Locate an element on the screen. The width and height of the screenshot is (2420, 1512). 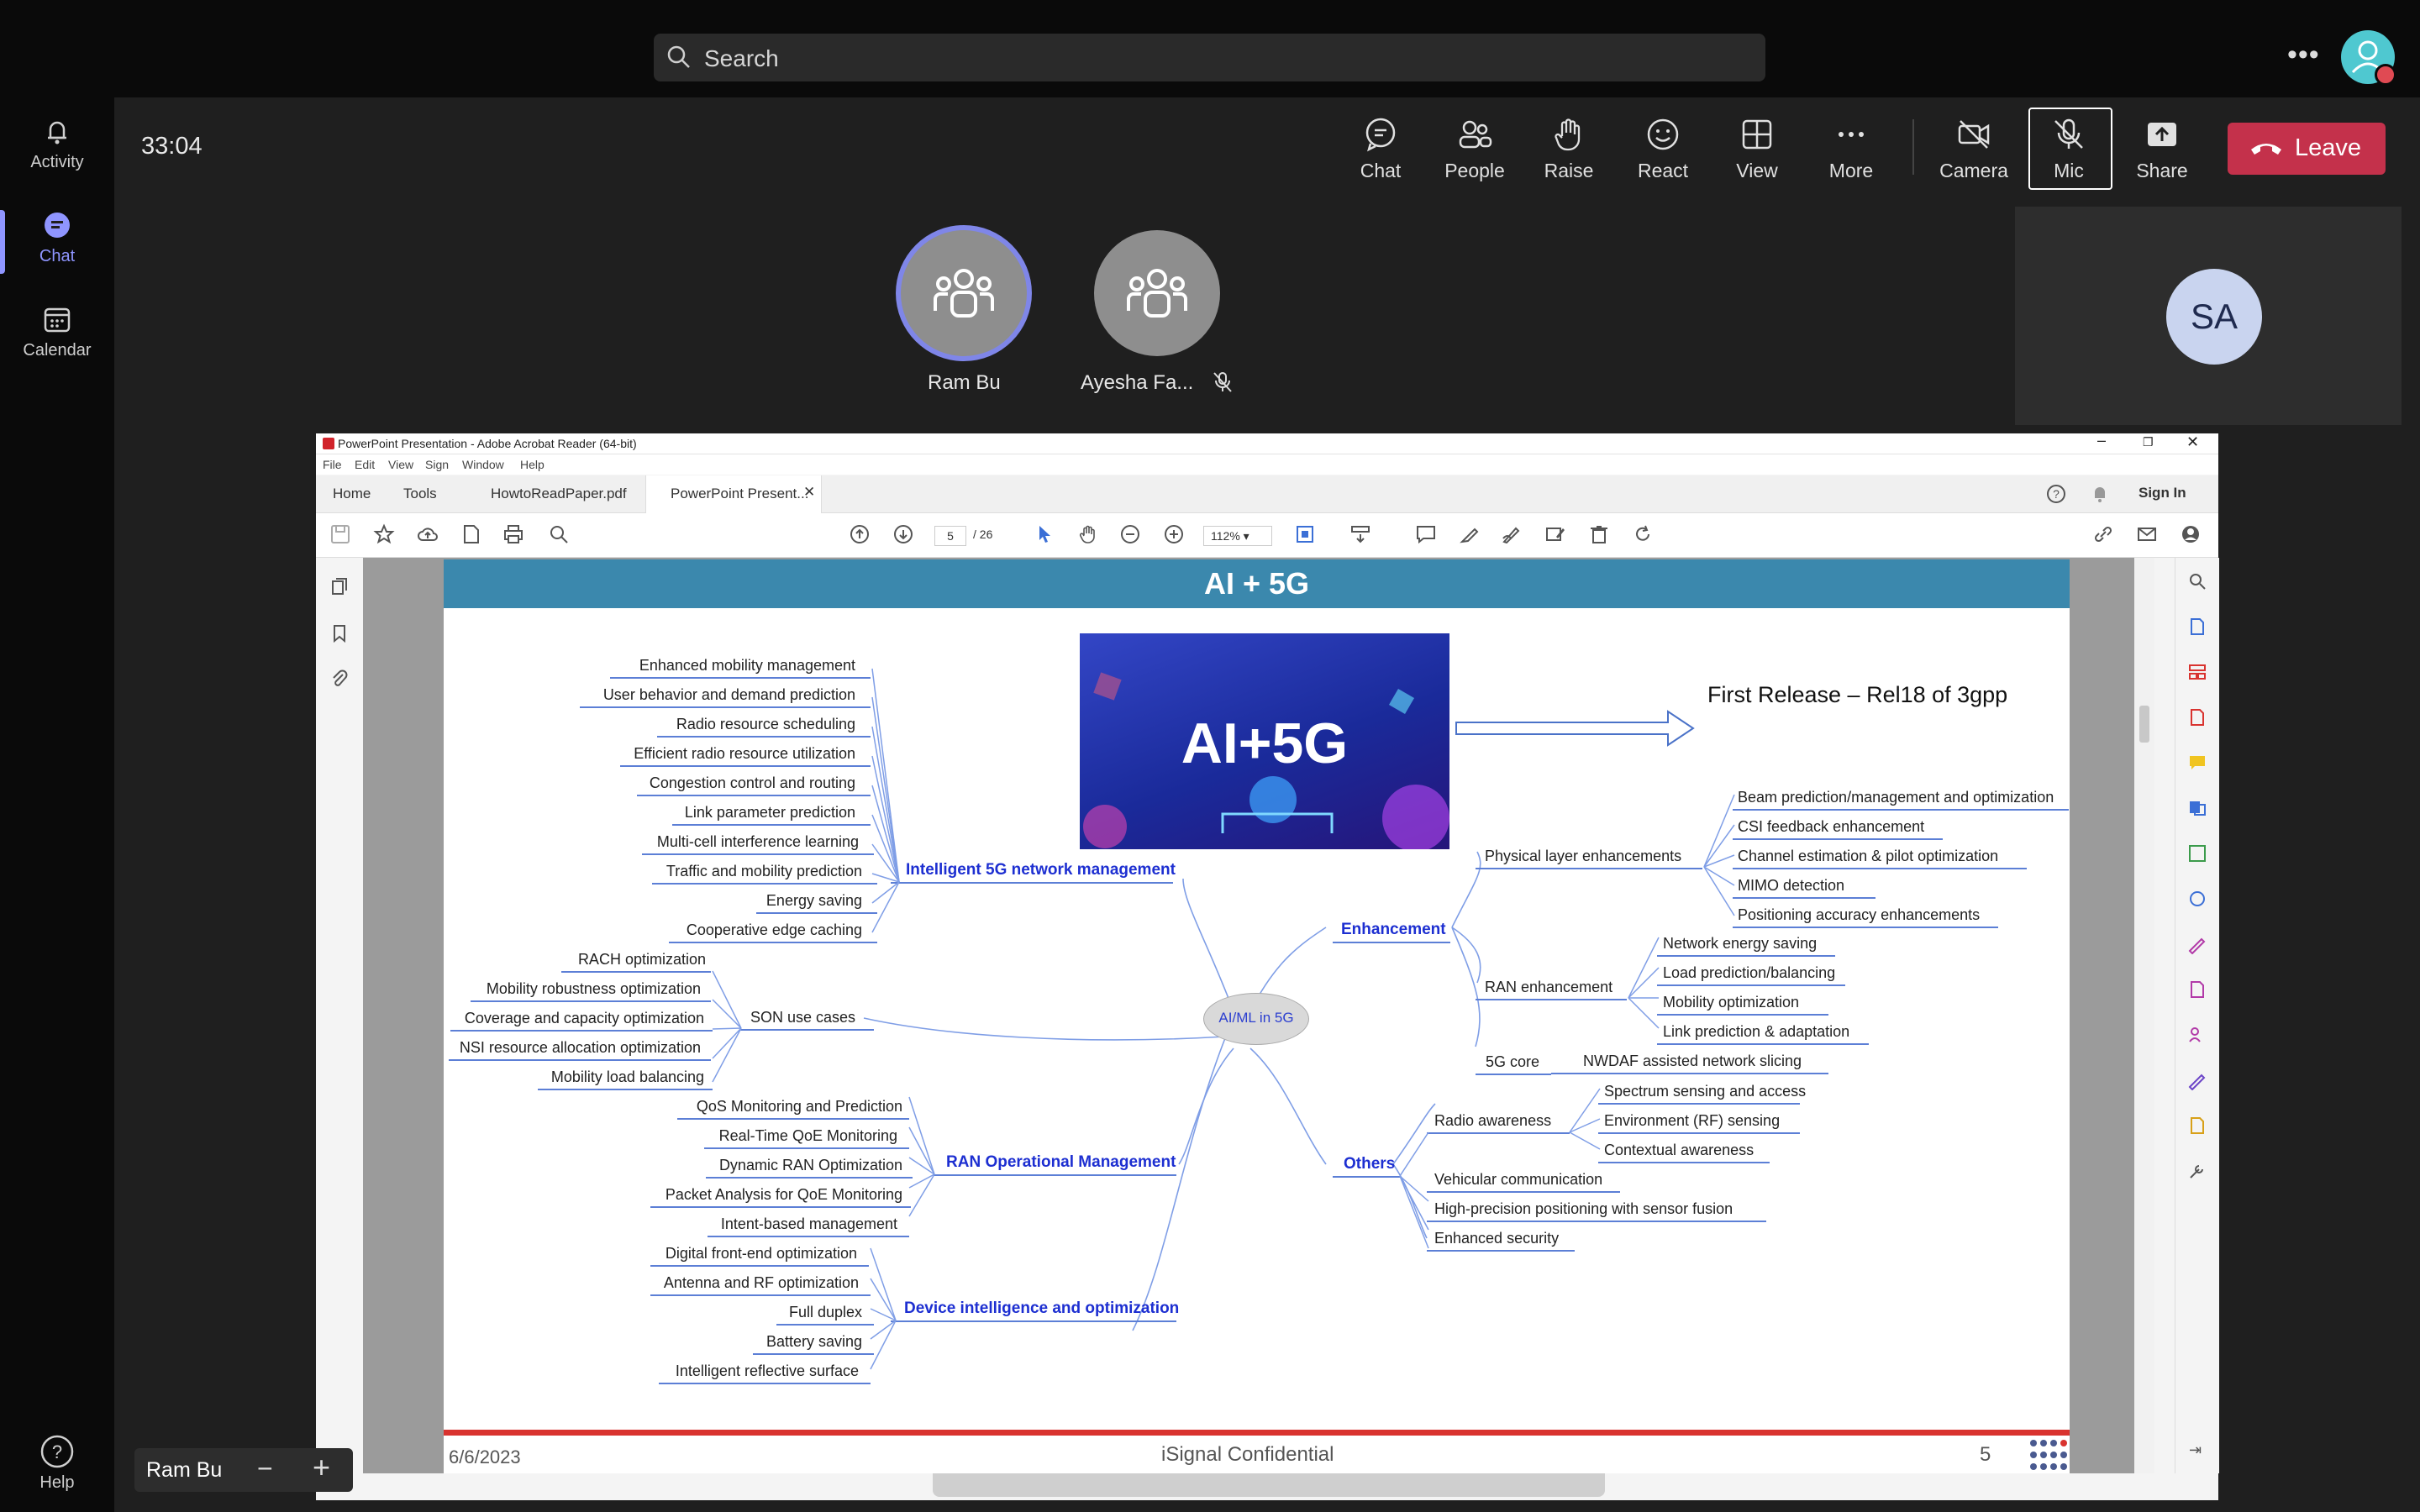
fit-page-icon is located at coordinates (1305, 534).